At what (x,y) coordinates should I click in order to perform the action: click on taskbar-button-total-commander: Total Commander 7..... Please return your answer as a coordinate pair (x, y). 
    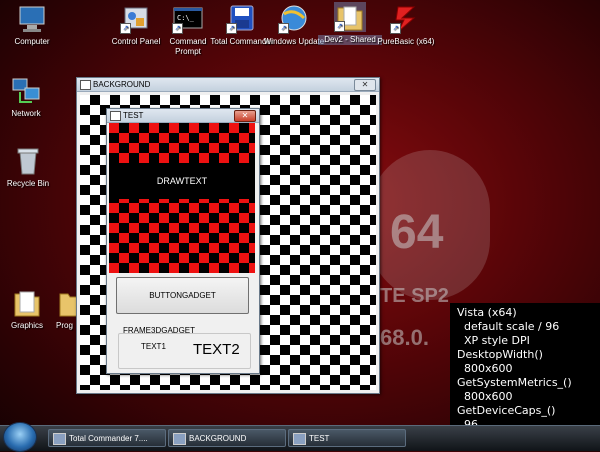
    Looking at the image, I should click on (107, 438).